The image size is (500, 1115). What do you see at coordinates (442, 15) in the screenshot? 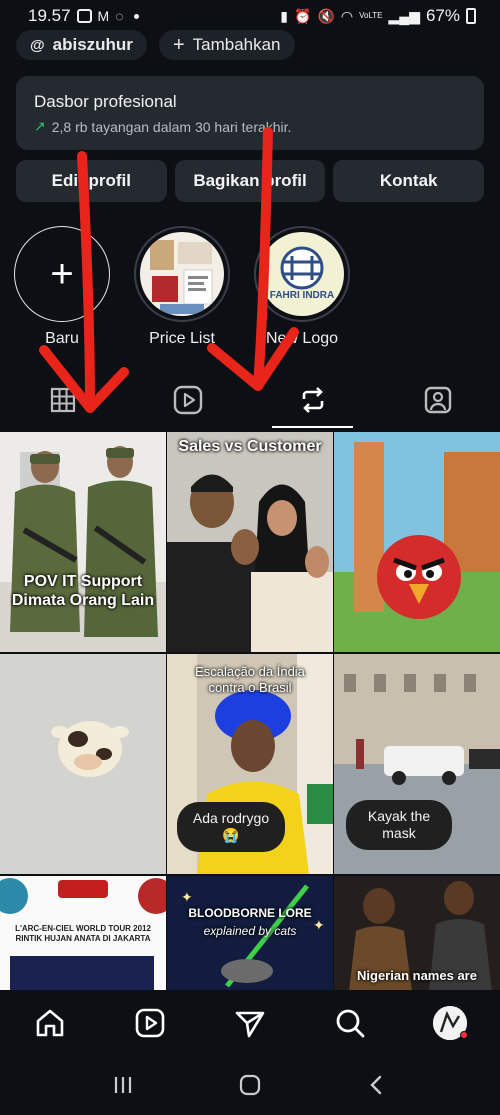
I see `battery-percent: 67%` at bounding box center [442, 15].